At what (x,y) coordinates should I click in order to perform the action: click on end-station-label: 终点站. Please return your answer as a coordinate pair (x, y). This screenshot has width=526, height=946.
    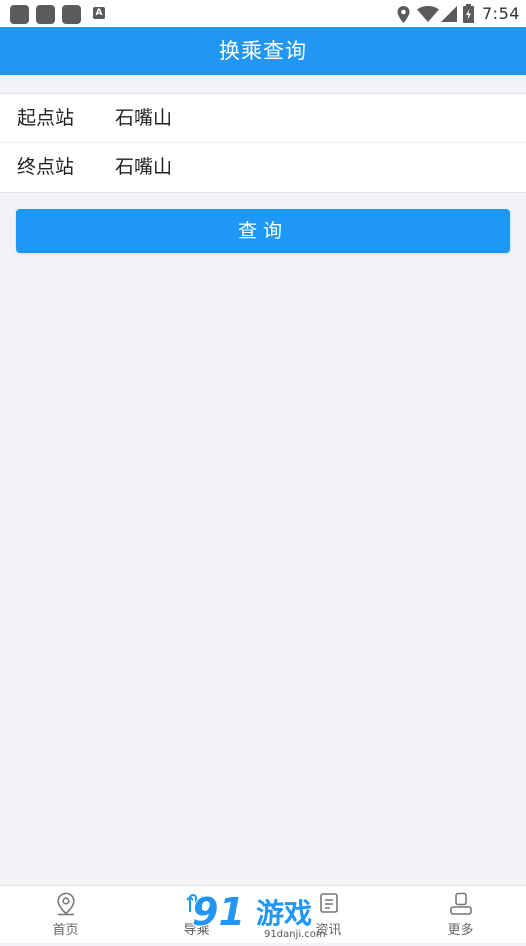
    Looking at the image, I should click on (46, 167).